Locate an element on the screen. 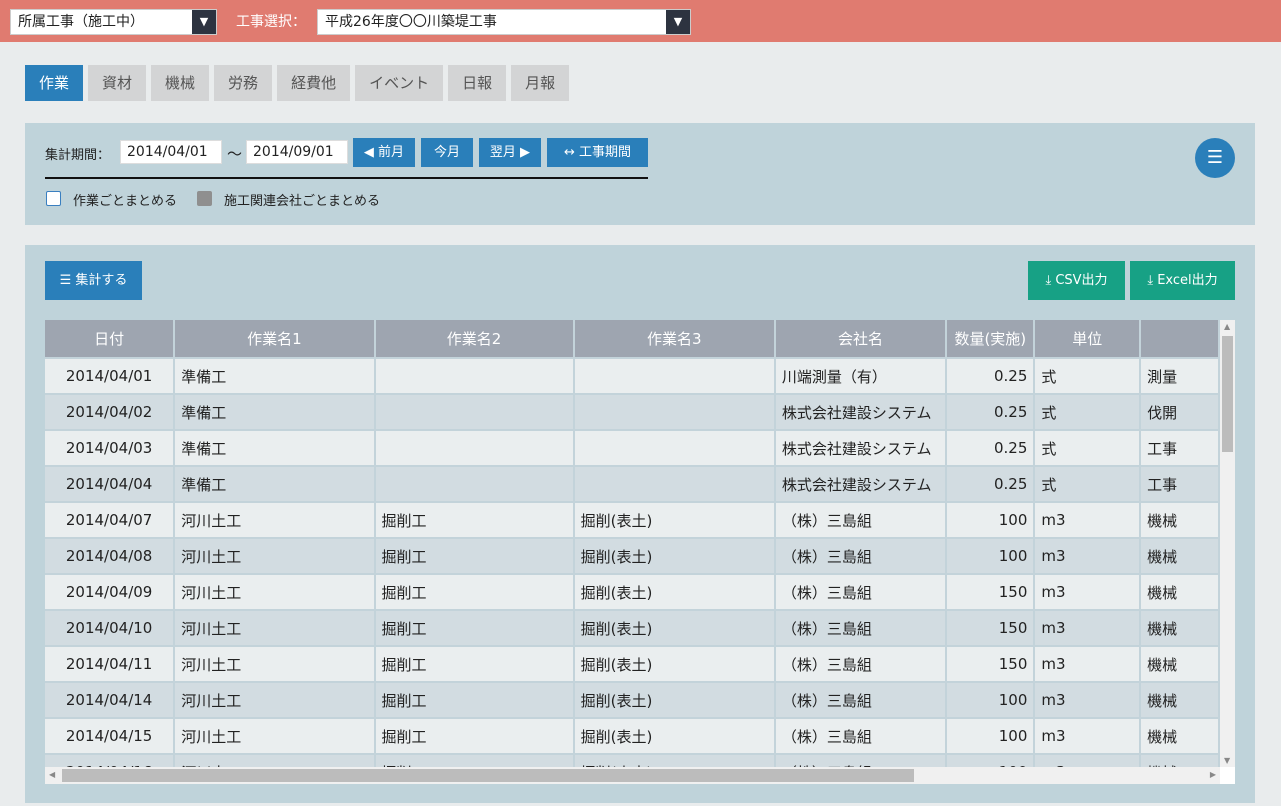  download-icon: ⤓ is located at coordinates (1152, 280).